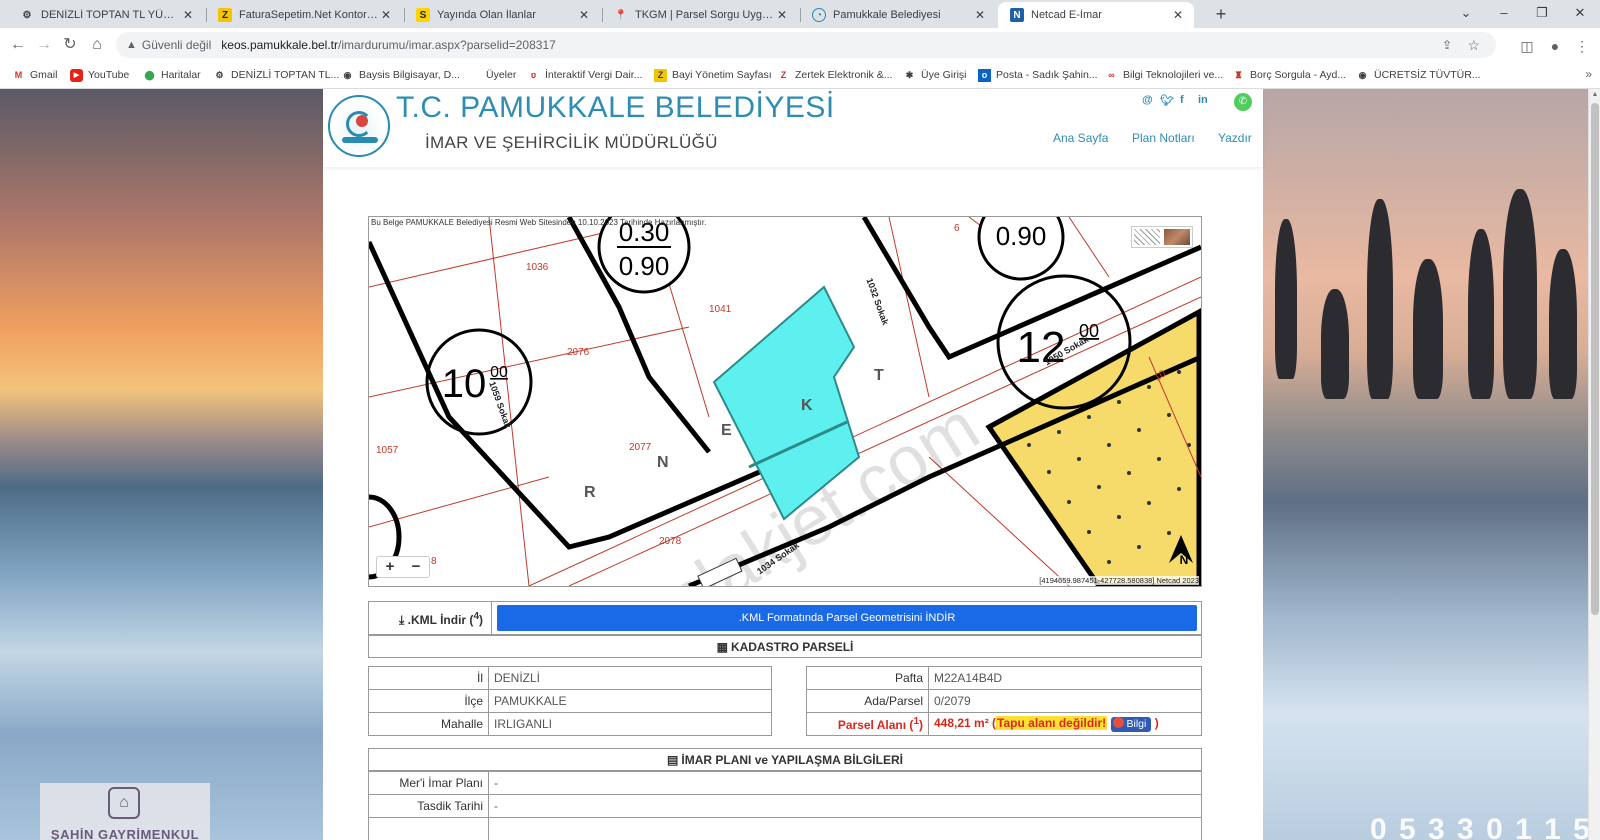 This screenshot has width=1600, height=840. I want to click on field-value: 0/2079, so click(1065, 701).